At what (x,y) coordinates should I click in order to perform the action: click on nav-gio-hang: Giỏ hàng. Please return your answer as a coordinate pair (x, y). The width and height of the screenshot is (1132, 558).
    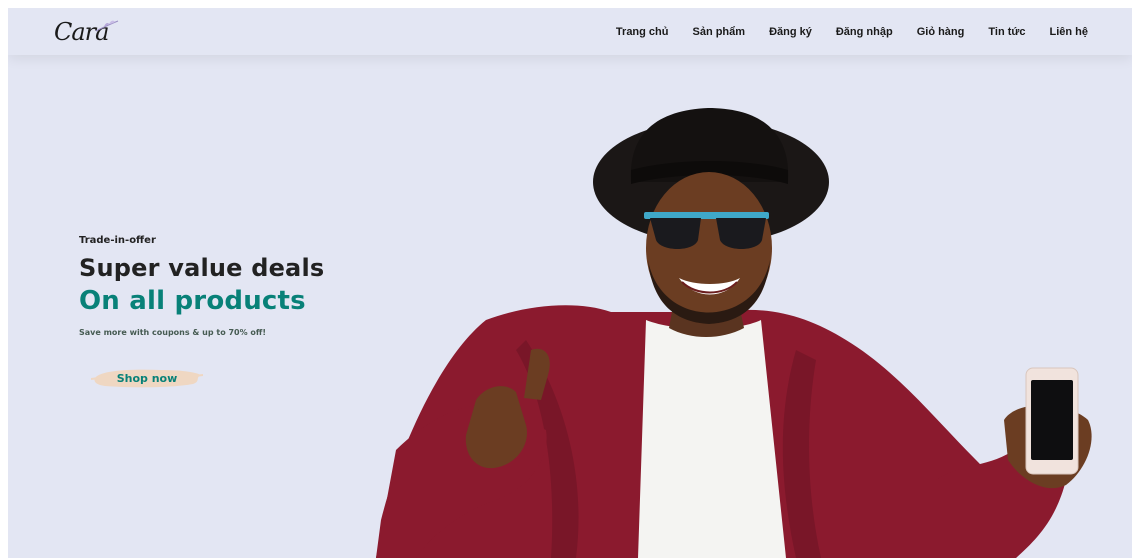
    Looking at the image, I should click on (941, 32).